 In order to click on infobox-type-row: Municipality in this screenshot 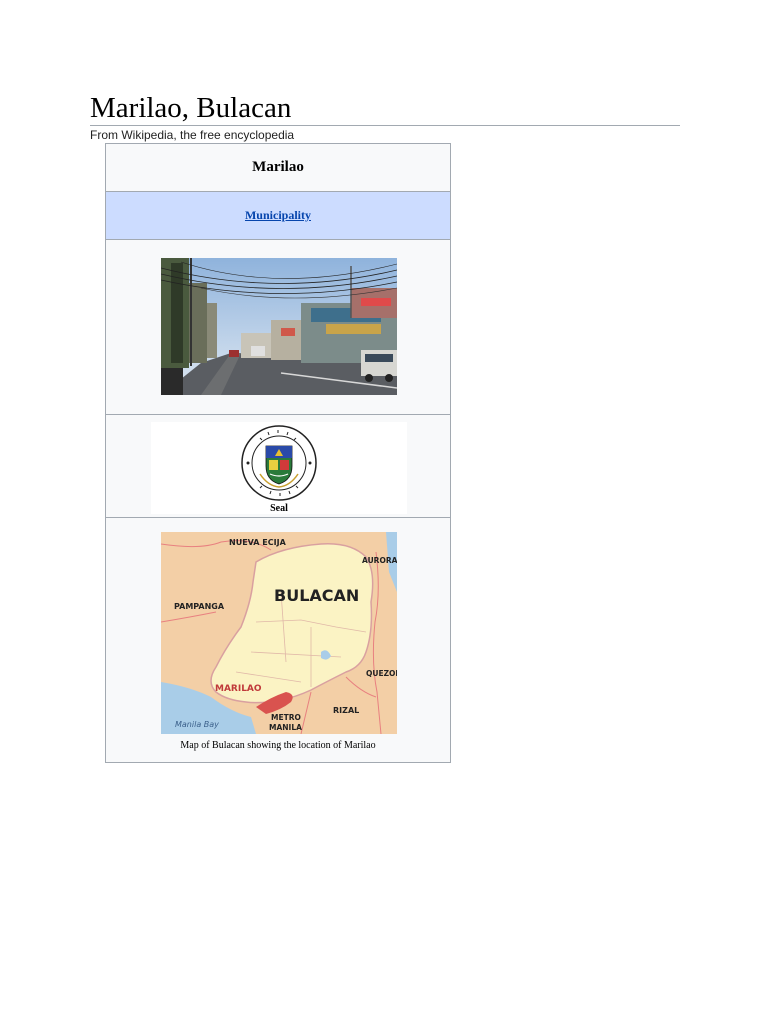, I will do `click(278, 216)`.